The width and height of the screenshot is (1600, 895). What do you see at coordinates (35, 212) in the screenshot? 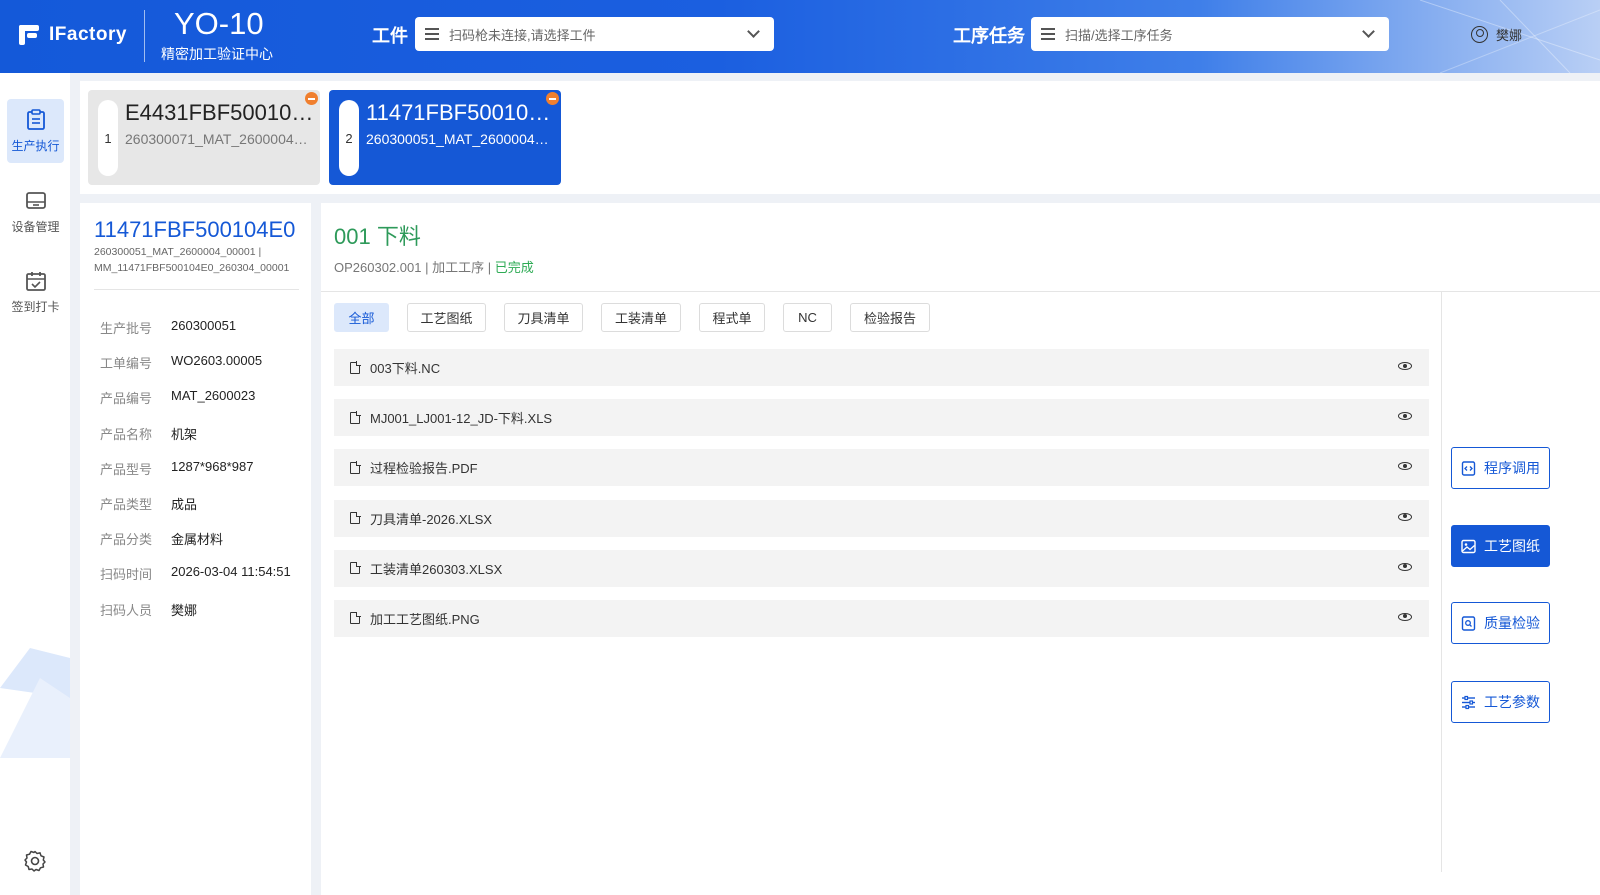
I see `sidebar-item-equipment: 设备管理` at bounding box center [35, 212].